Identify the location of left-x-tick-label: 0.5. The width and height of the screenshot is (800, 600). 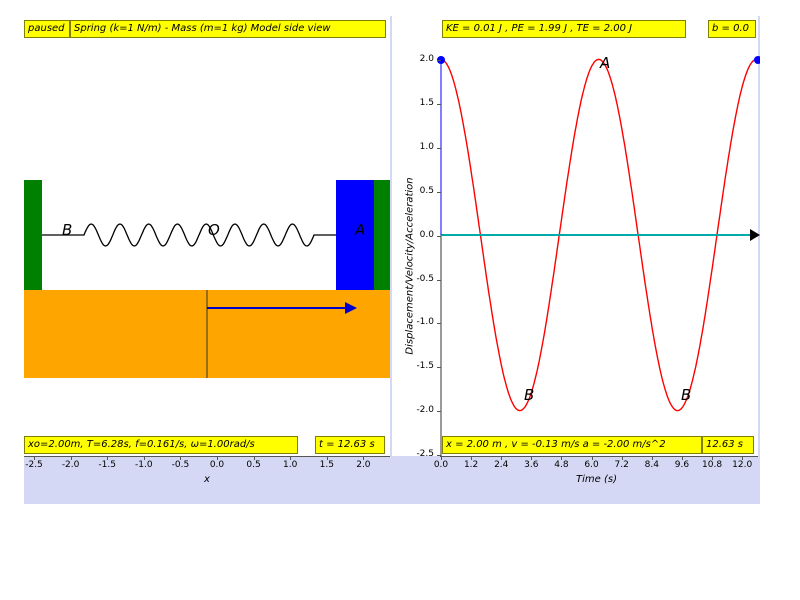
(253, 465).